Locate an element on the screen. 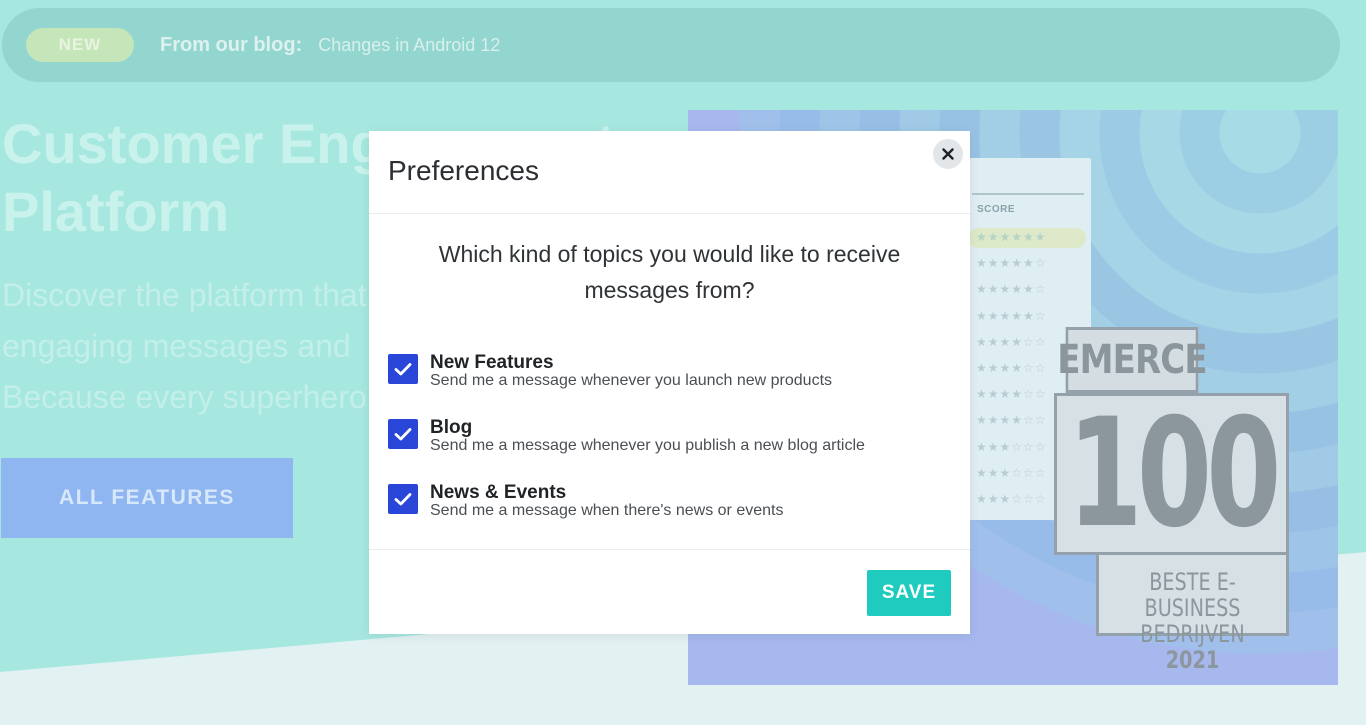  option-title: New Features is located at coordinates (492, 362).